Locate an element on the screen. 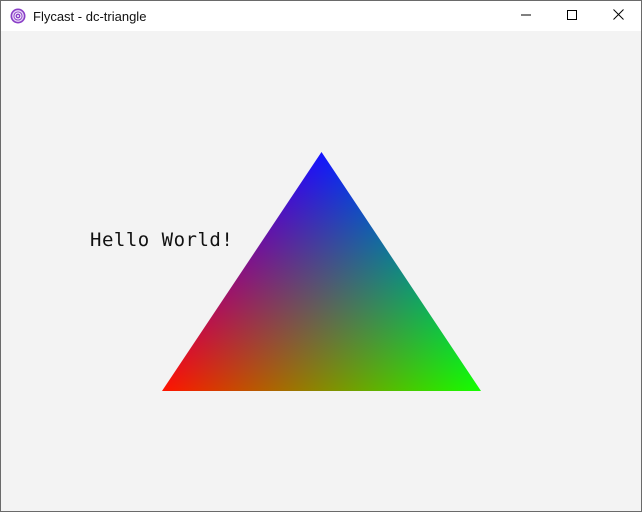  close-button is located at coordinates (618, 16).